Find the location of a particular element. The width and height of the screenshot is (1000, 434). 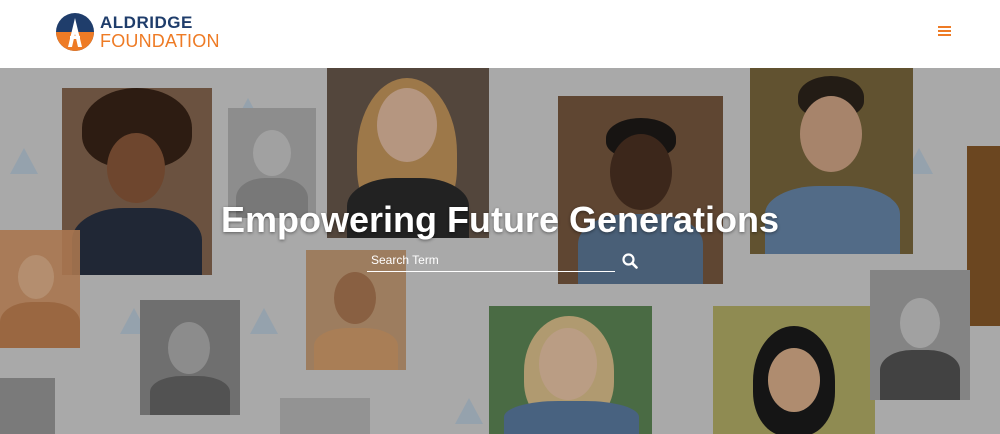

logo-link: ALDRIDGE FOUNDATION is located at coordinates (137, 32).